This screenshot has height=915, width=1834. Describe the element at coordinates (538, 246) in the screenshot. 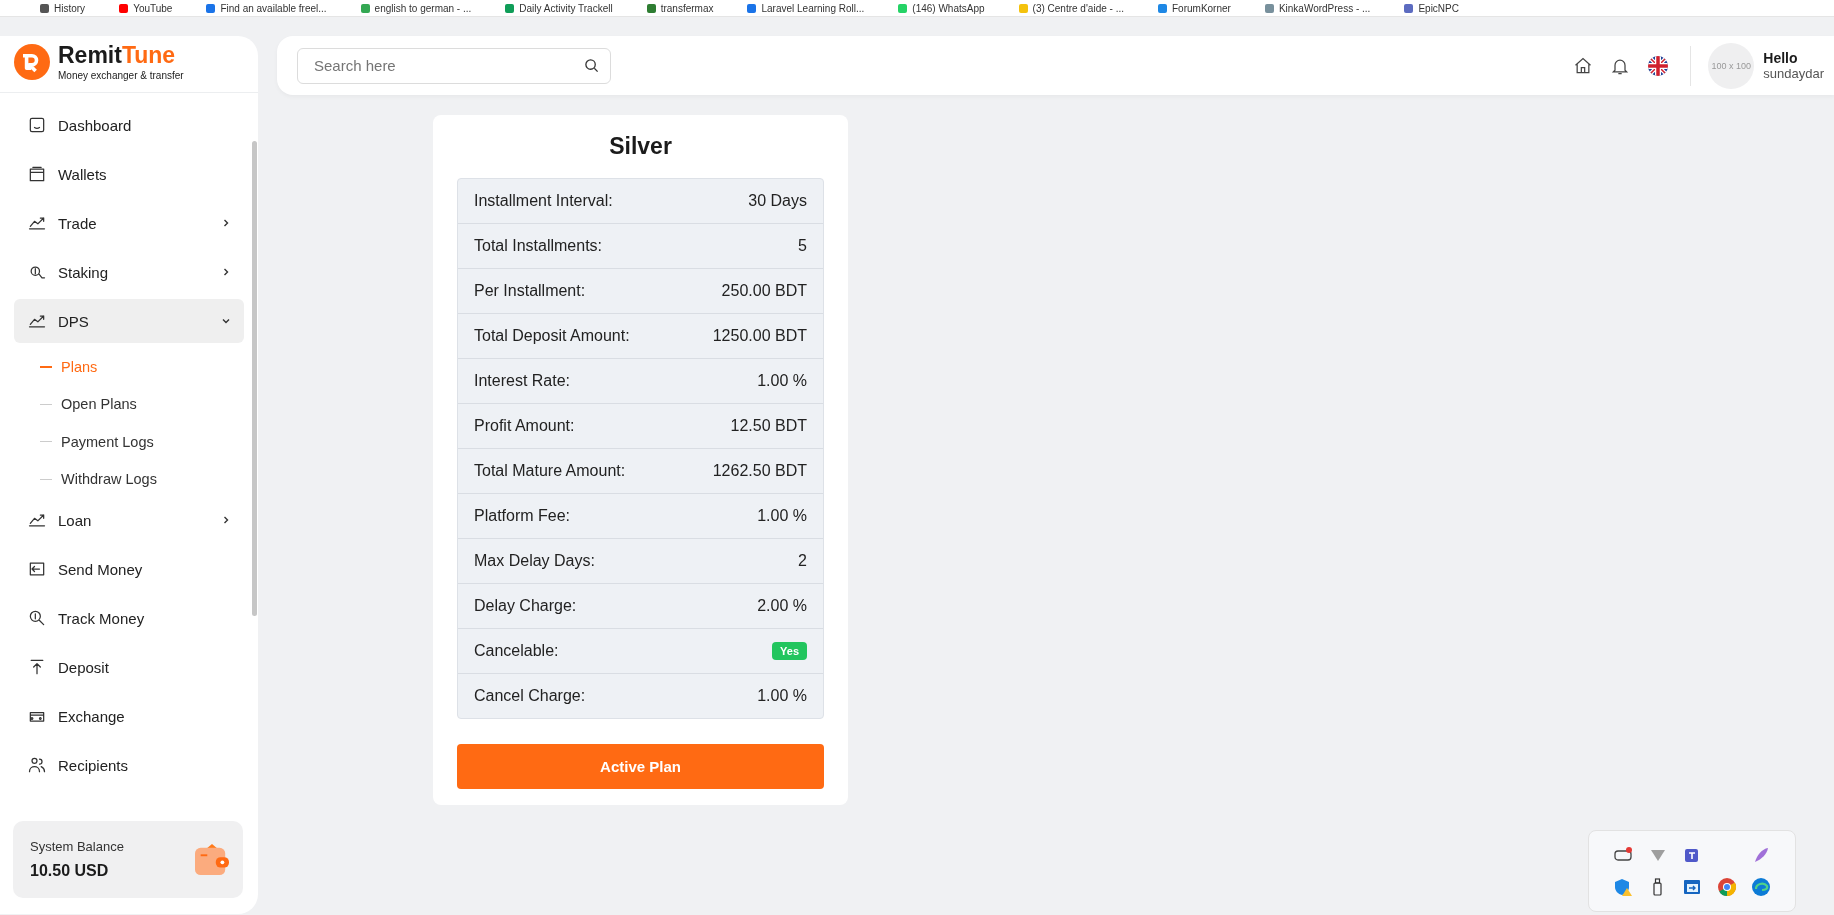

I see `row-label: Total Installments:` at that location.